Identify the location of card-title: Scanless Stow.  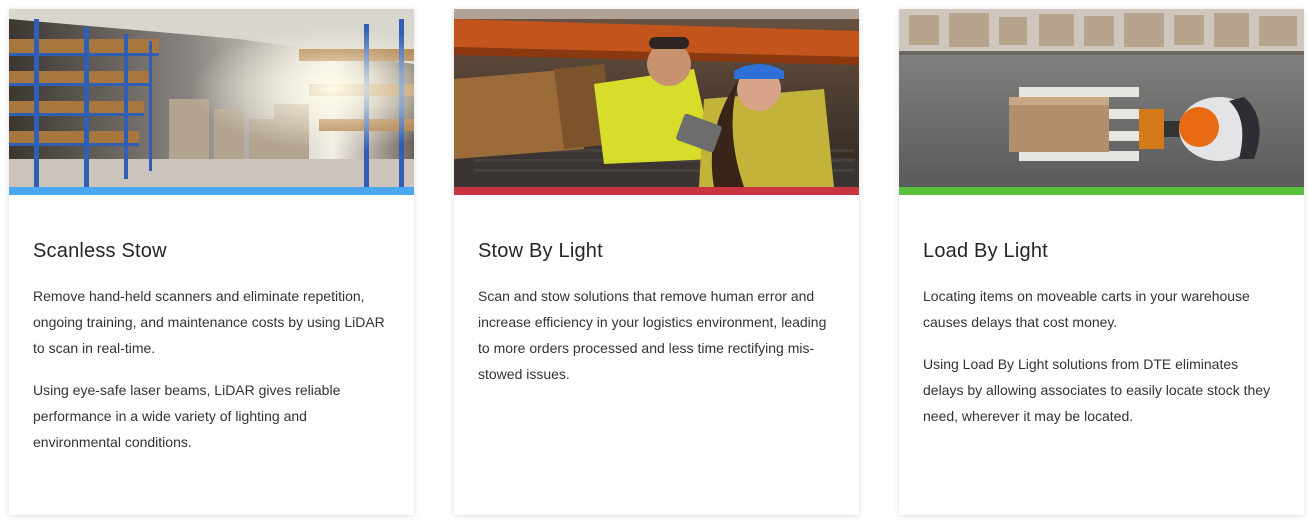
(100, 251).